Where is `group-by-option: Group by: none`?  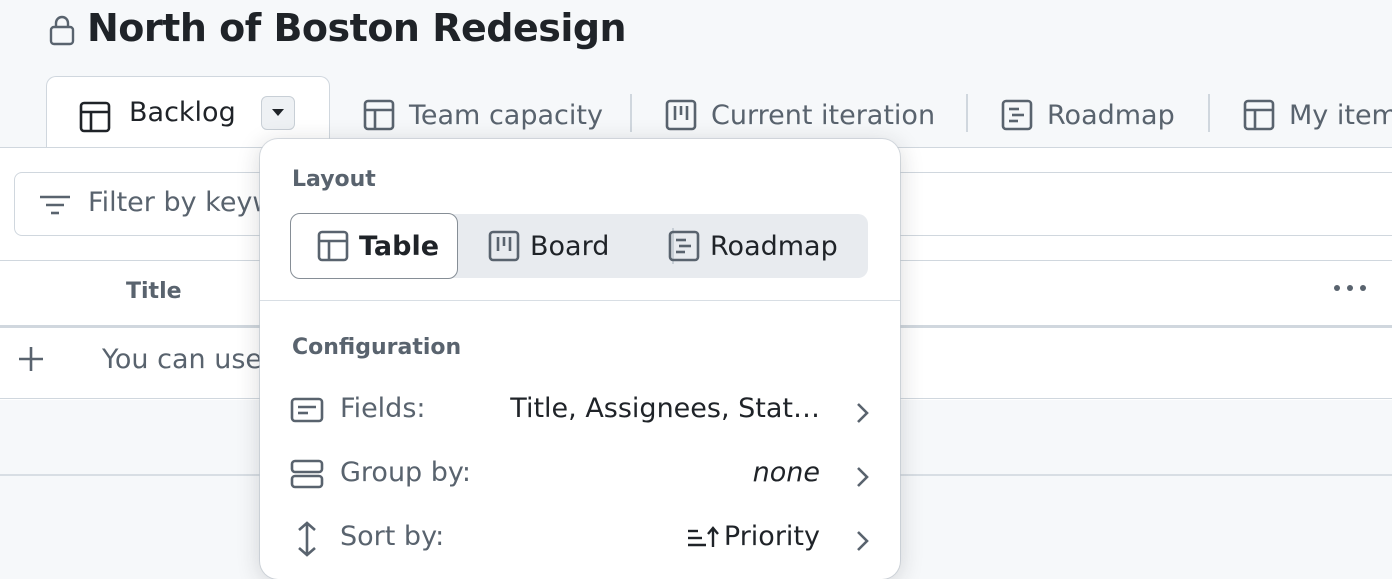 group-by-option: Group by: none is located at coordinates (580, 476).